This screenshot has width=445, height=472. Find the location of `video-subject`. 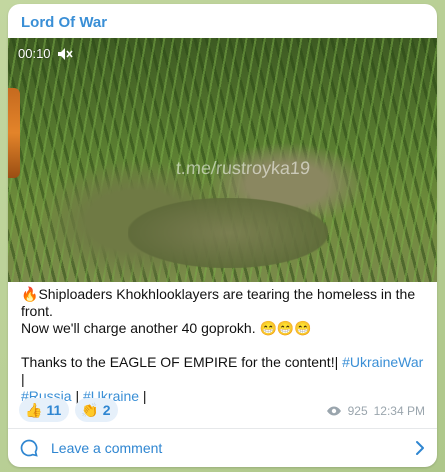

video-subject is located at coordinates (228, 233).